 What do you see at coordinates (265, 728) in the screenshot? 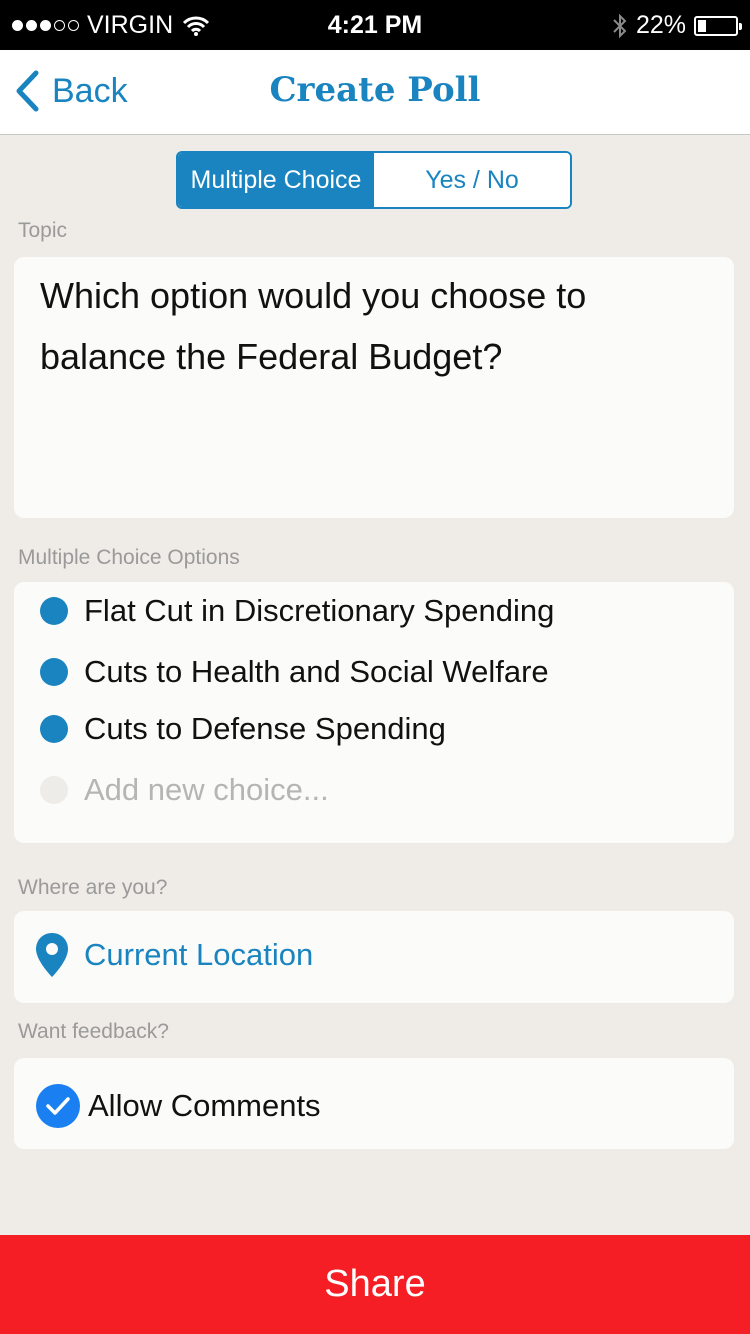
I see `choice-label: Cuts to Defense Spending` at bounding box center [265, 728].